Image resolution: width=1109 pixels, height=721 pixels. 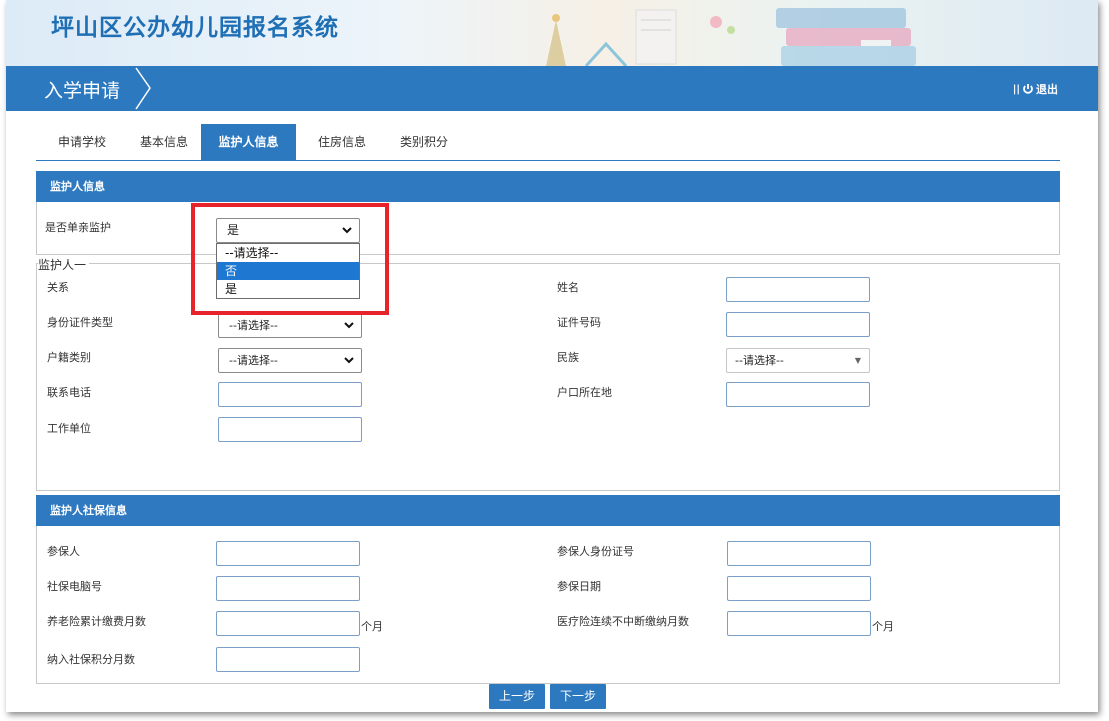 What do you see at coordinates (568, 287) in the screenshot?
I see `name-label: 姓名` at bounding box center [568, 287].